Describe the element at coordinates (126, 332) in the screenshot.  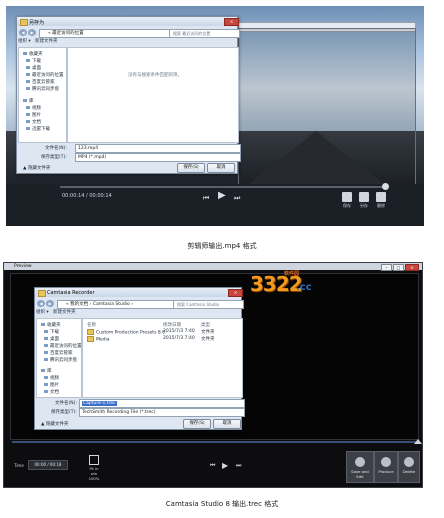
I see `file-row: Custom Production Presets 8.0` at that location.